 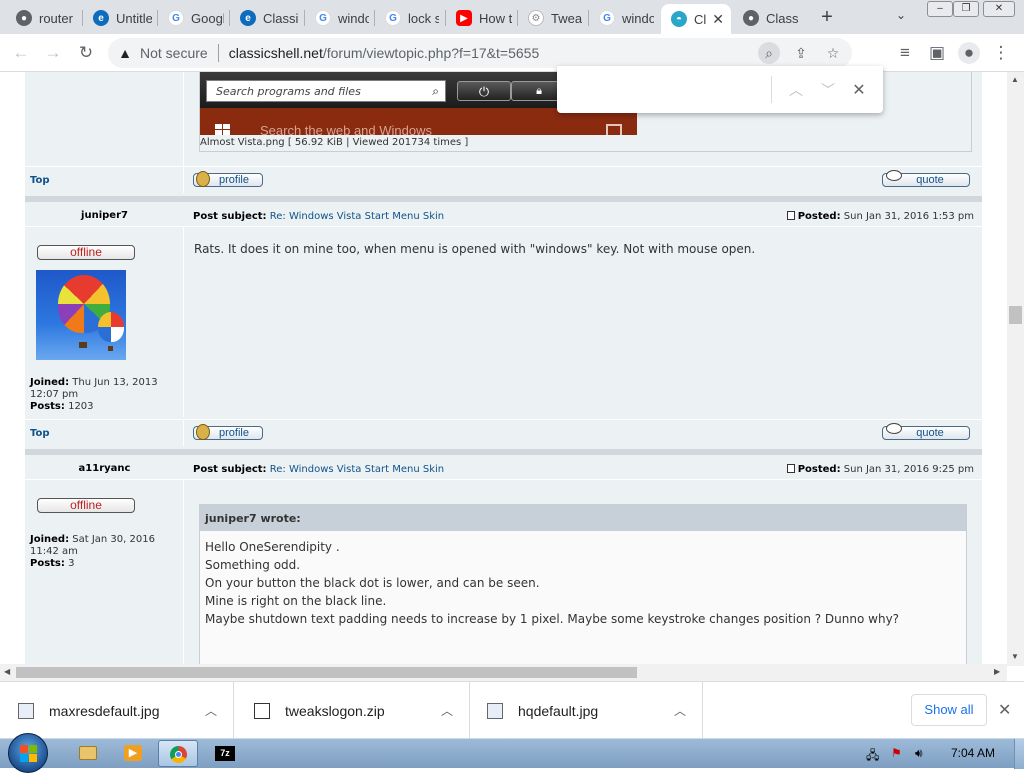 What do you see at coordinates (21, 53) in the screenshot?
I see `back-arrow-icon: ←` at bounding box center [21, 53].